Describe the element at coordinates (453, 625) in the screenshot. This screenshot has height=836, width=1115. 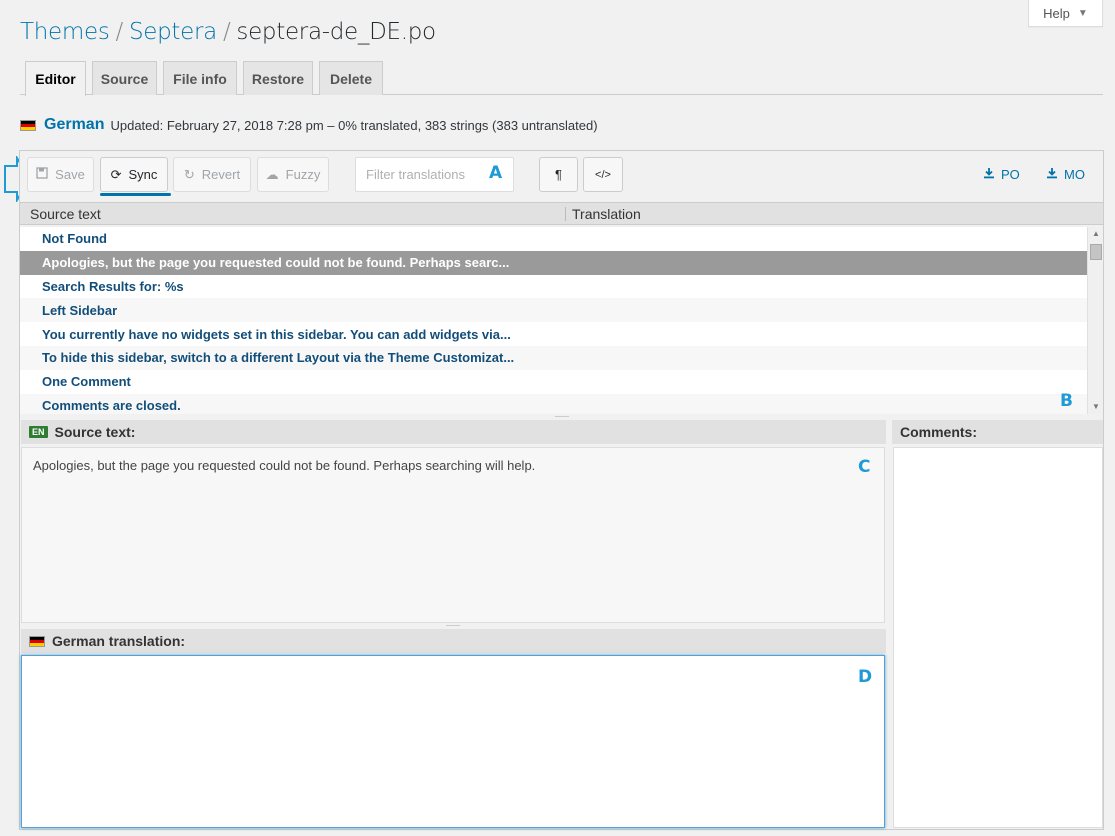
I see `source-resize-handle` at that location.